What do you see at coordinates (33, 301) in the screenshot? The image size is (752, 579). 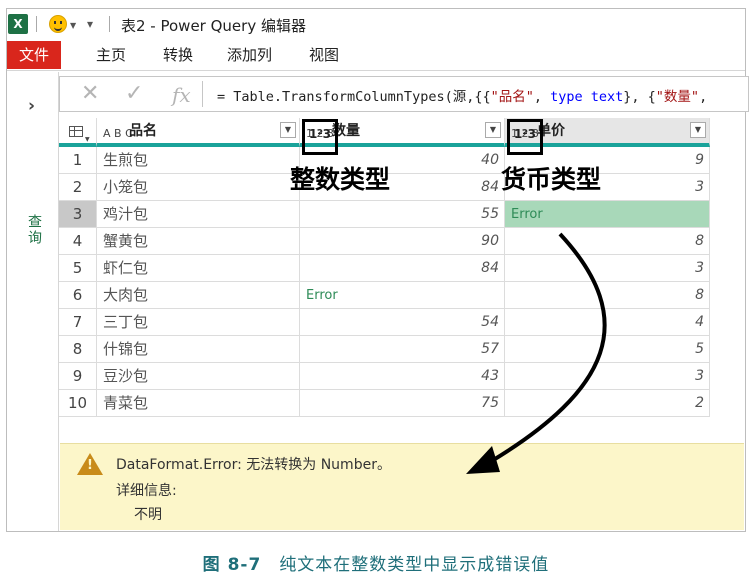 I see `queries-pane: › 查询` at bounding box center [33, 301].